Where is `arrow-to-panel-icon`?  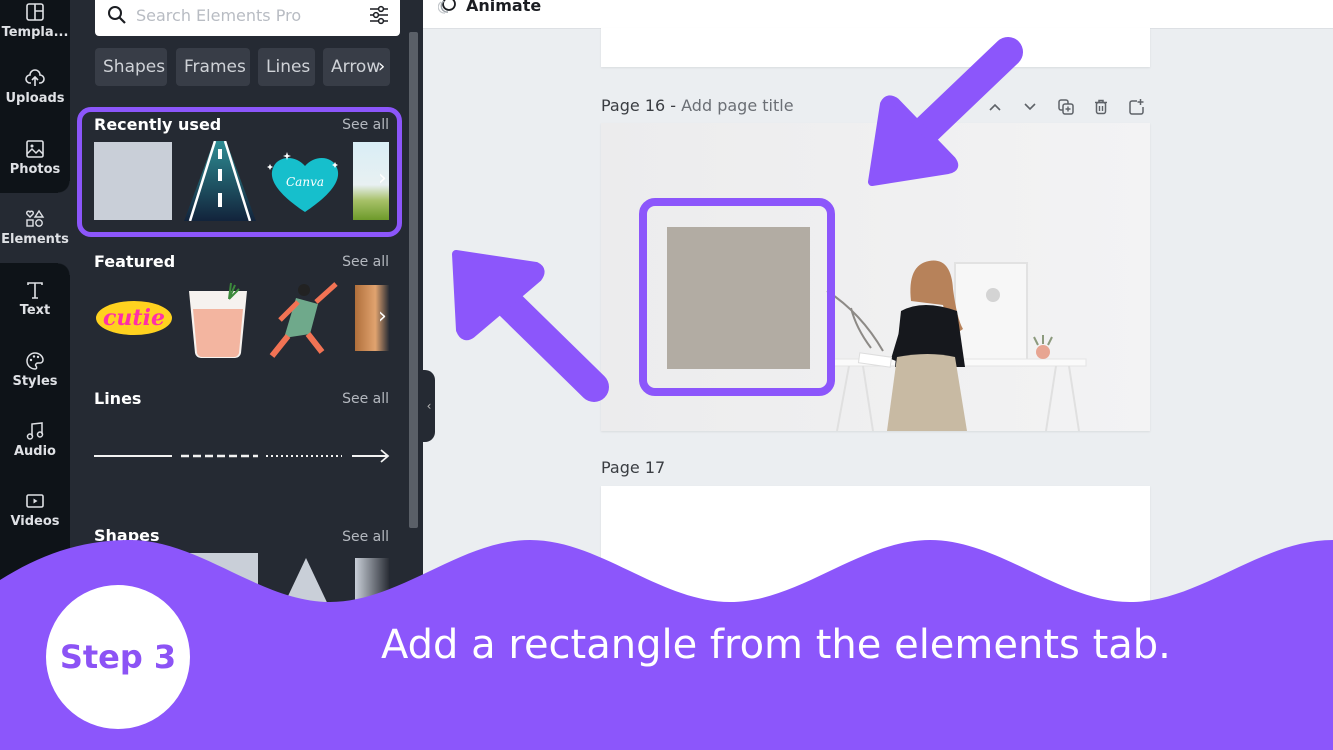 arrow-to-panel-icon is located at coordinates (530, 326).